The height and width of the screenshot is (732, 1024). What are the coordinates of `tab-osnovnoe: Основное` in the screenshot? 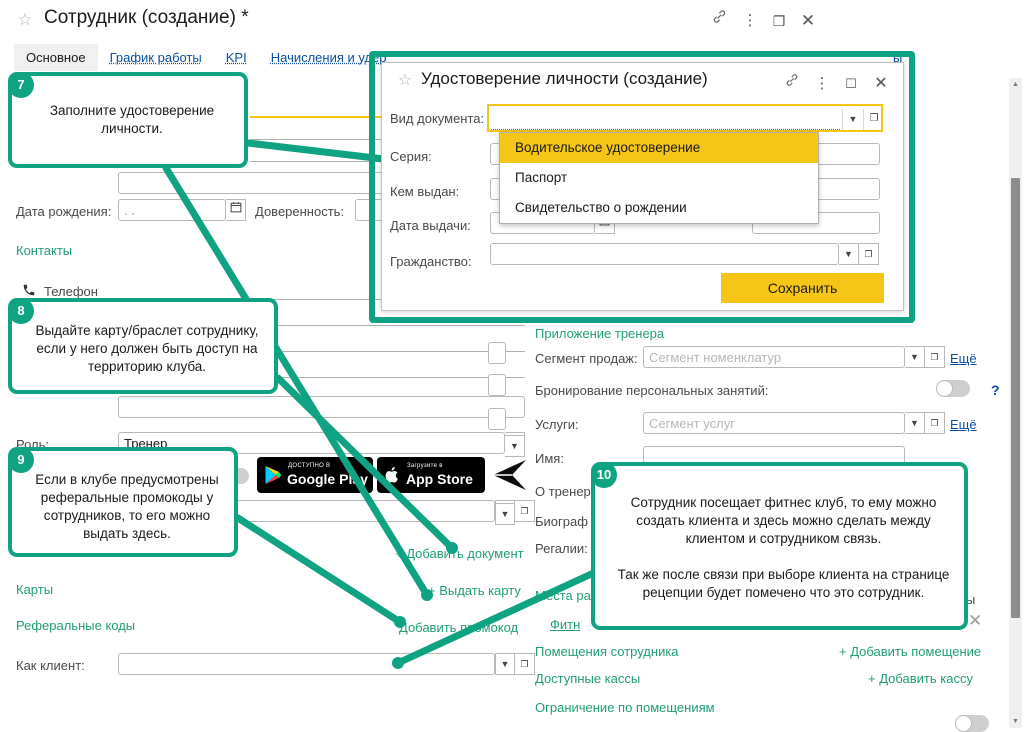 It's located at (56, 57).